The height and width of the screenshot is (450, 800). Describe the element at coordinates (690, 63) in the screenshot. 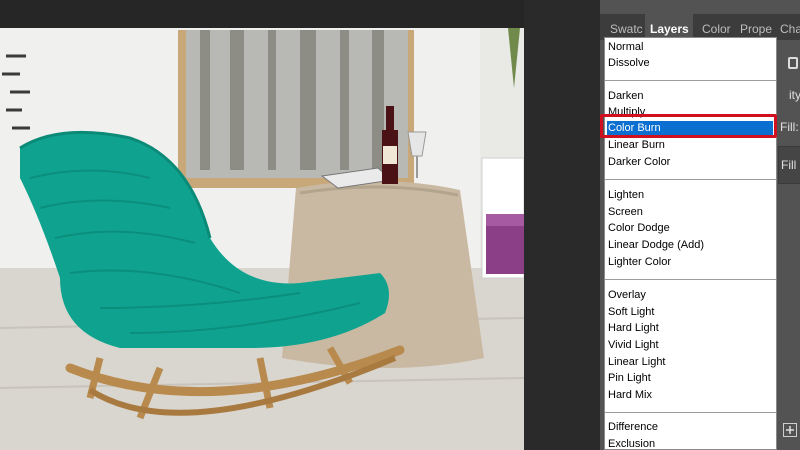

I see `blend-mode-dissolve: Dissolve` at that location.